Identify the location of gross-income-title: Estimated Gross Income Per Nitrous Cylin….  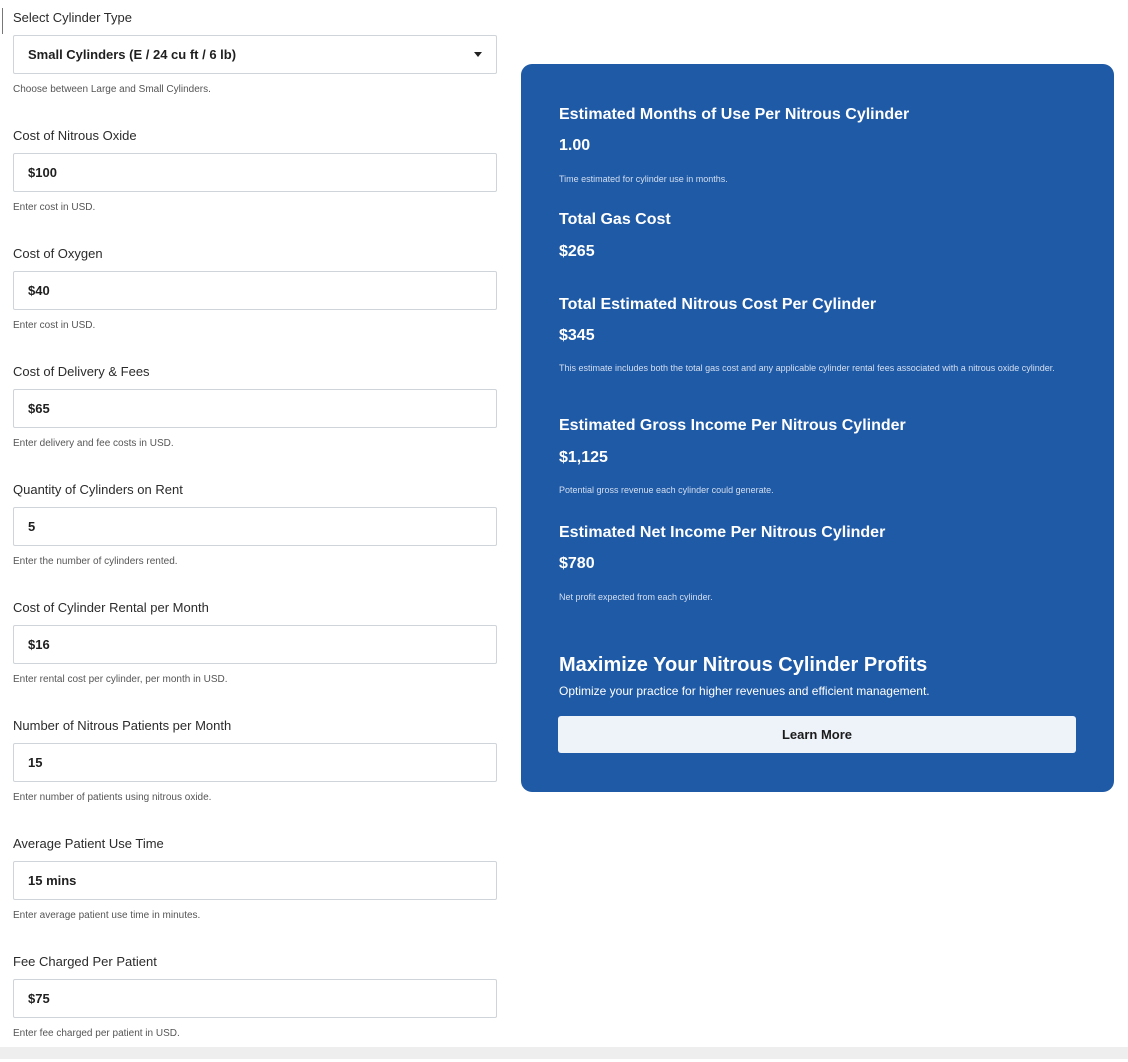
(732, 425).